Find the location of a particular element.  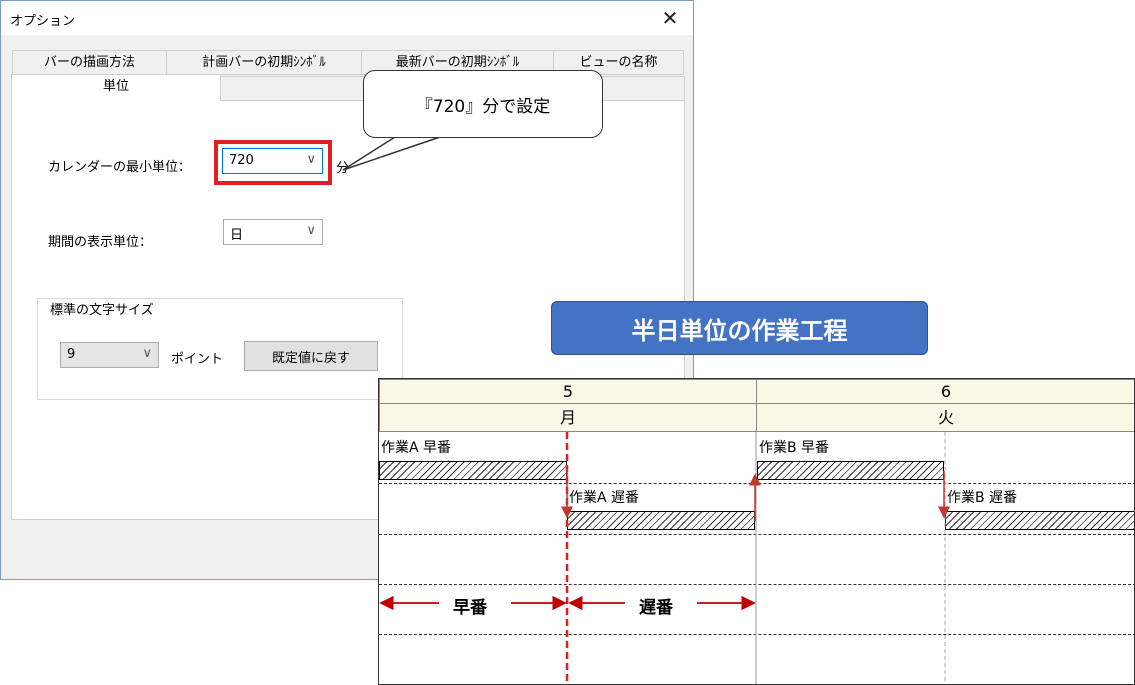

period-unit-value: 日 is located at coordinates (237, 235).